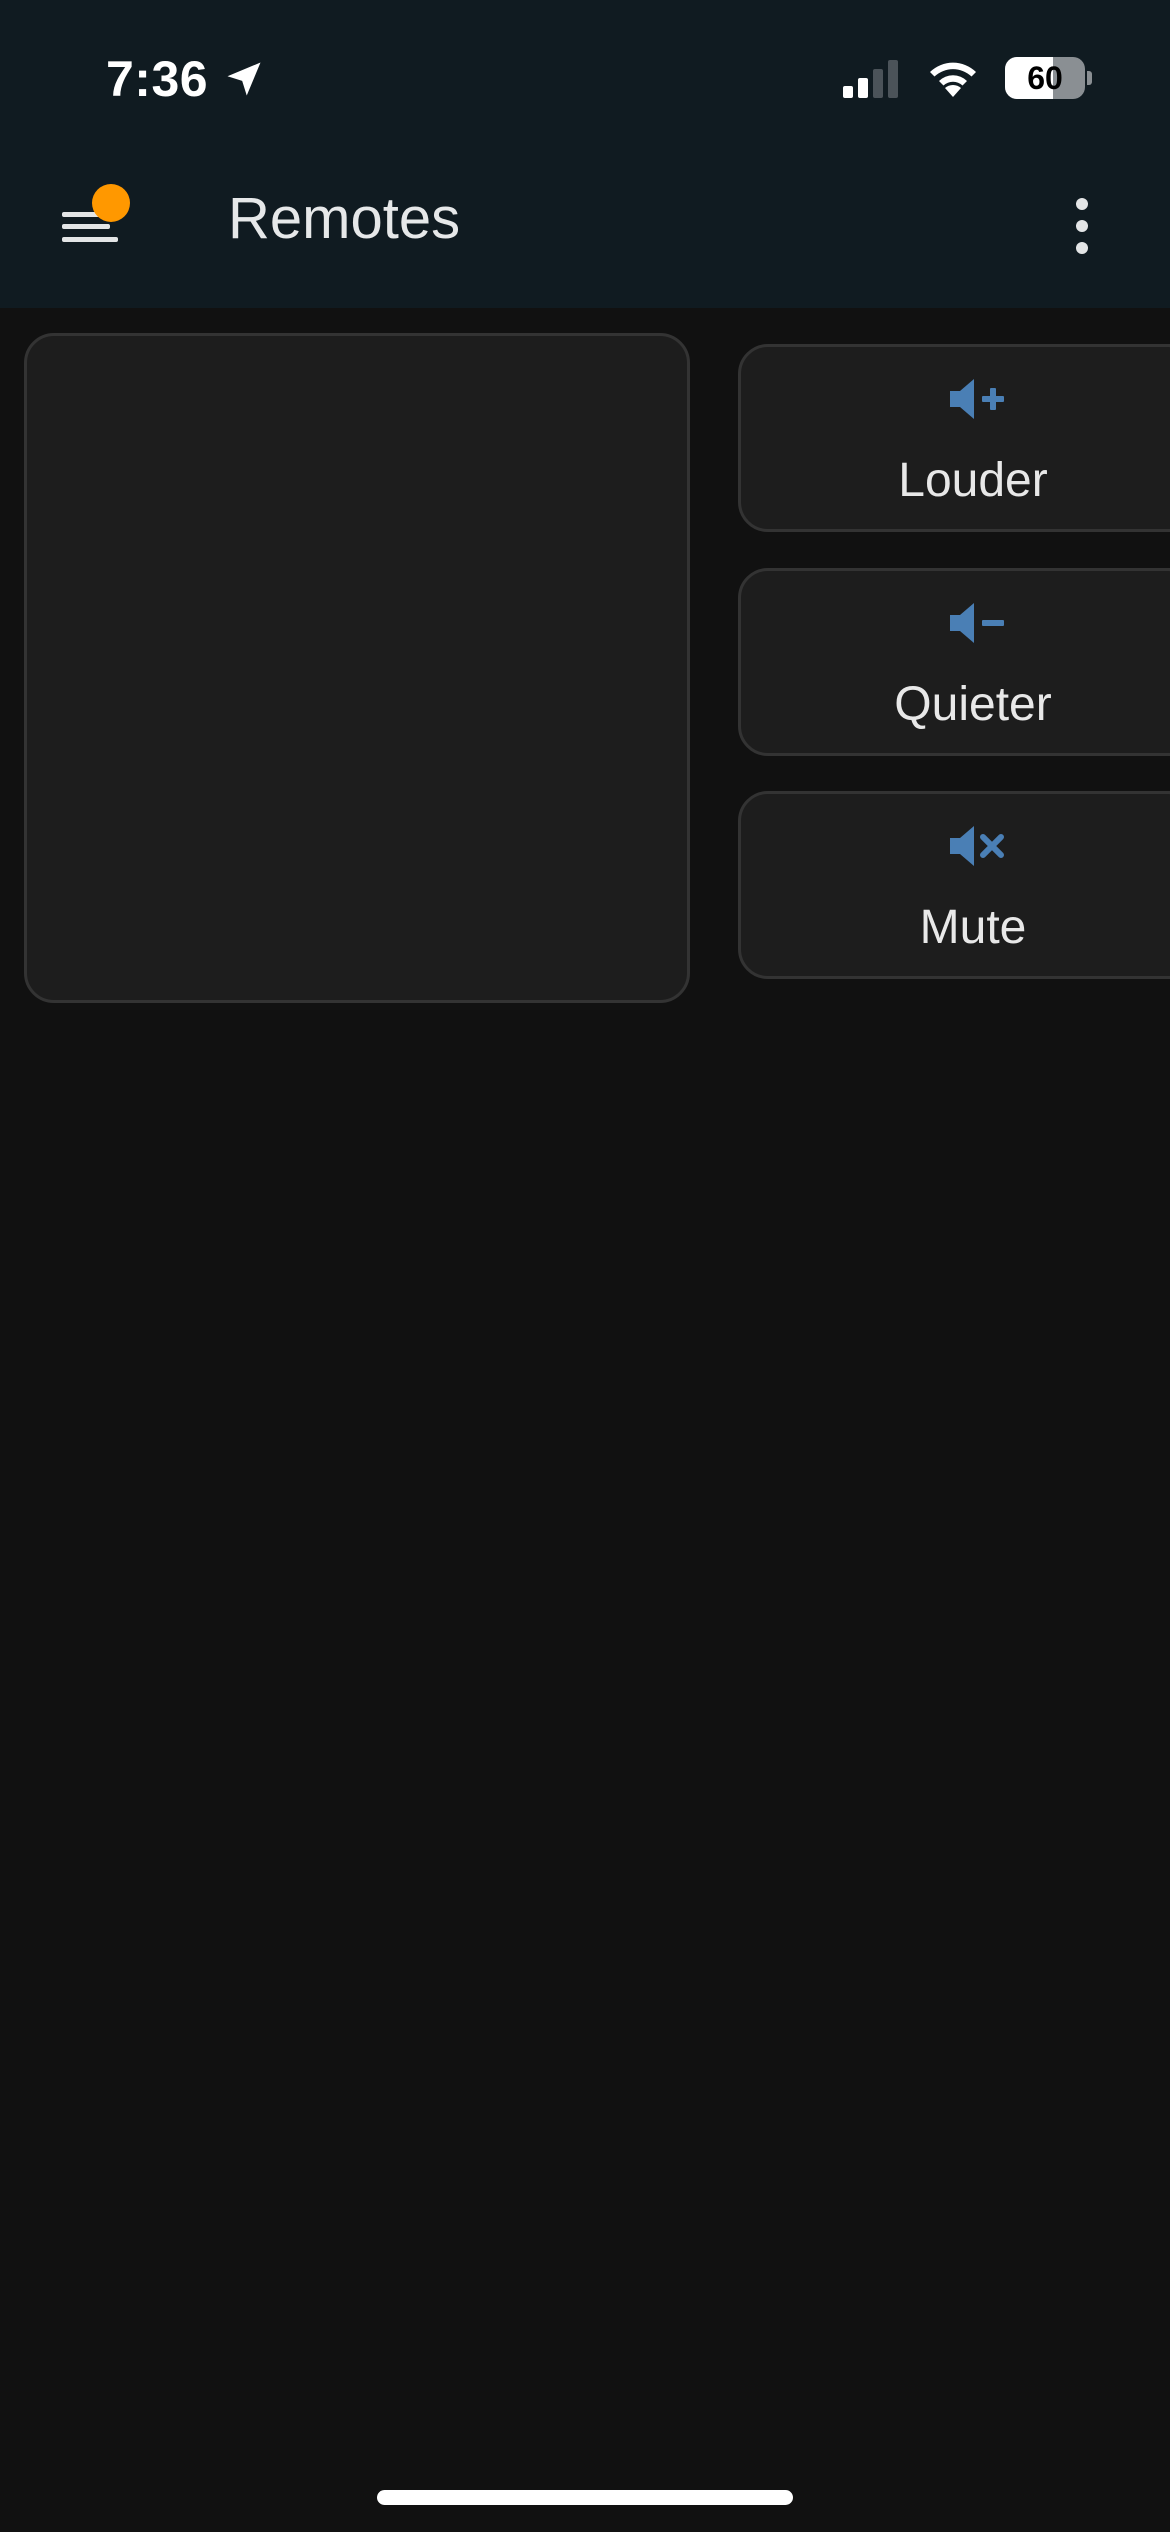  What do you see at coordinates (585, 2497) in the screenshot?
I see `home-indicator` at bounding box center [585, 2497].